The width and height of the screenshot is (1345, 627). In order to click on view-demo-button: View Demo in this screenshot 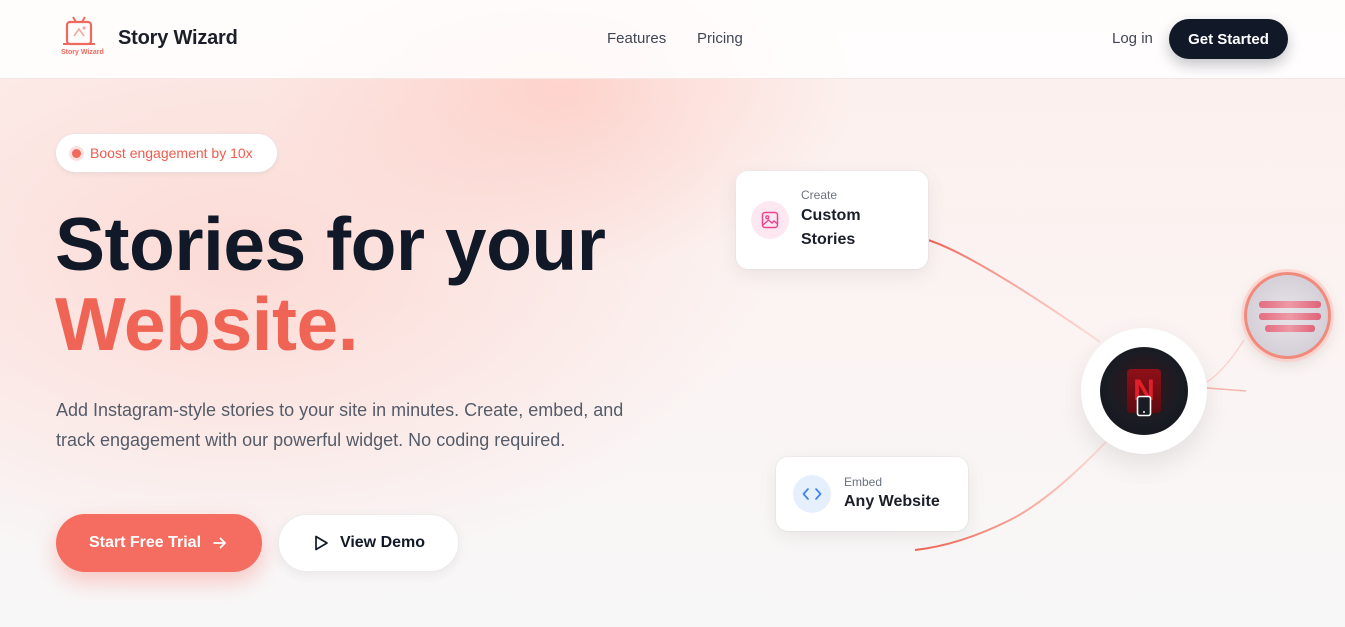, I will do `click(368, 543)`.